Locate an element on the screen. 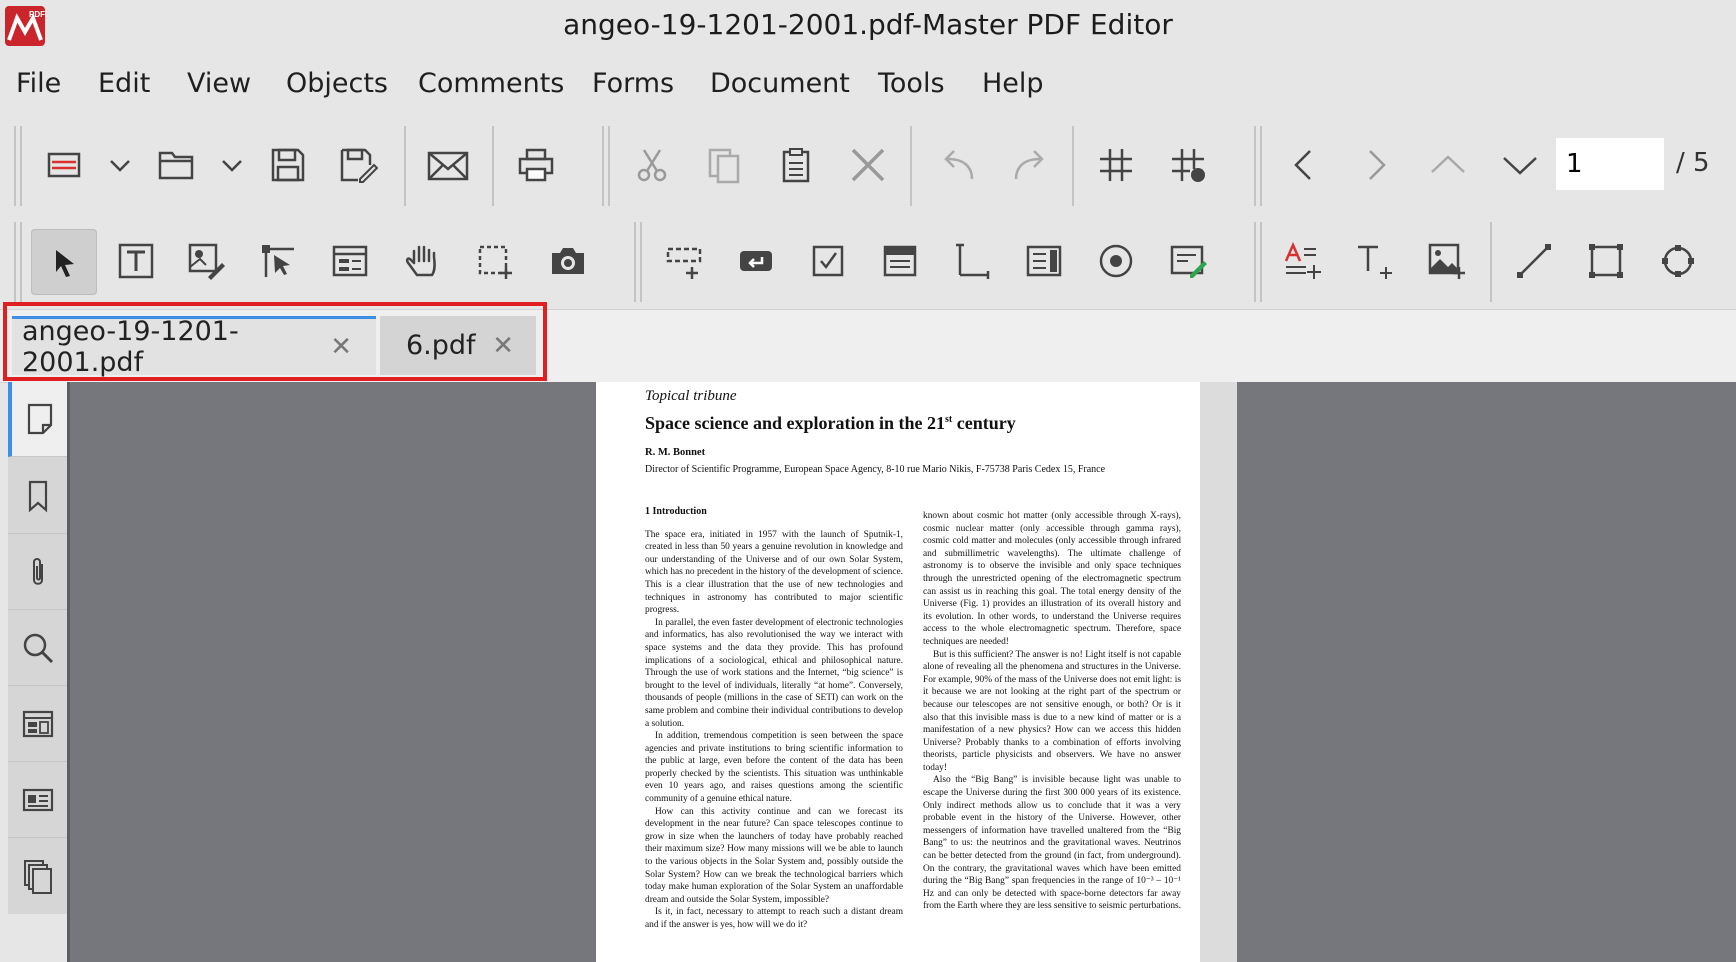 This screenshot has width=1736, height=962. tab-6-pdf: 6.pdf ✕ is located at coordinates (458, 345).